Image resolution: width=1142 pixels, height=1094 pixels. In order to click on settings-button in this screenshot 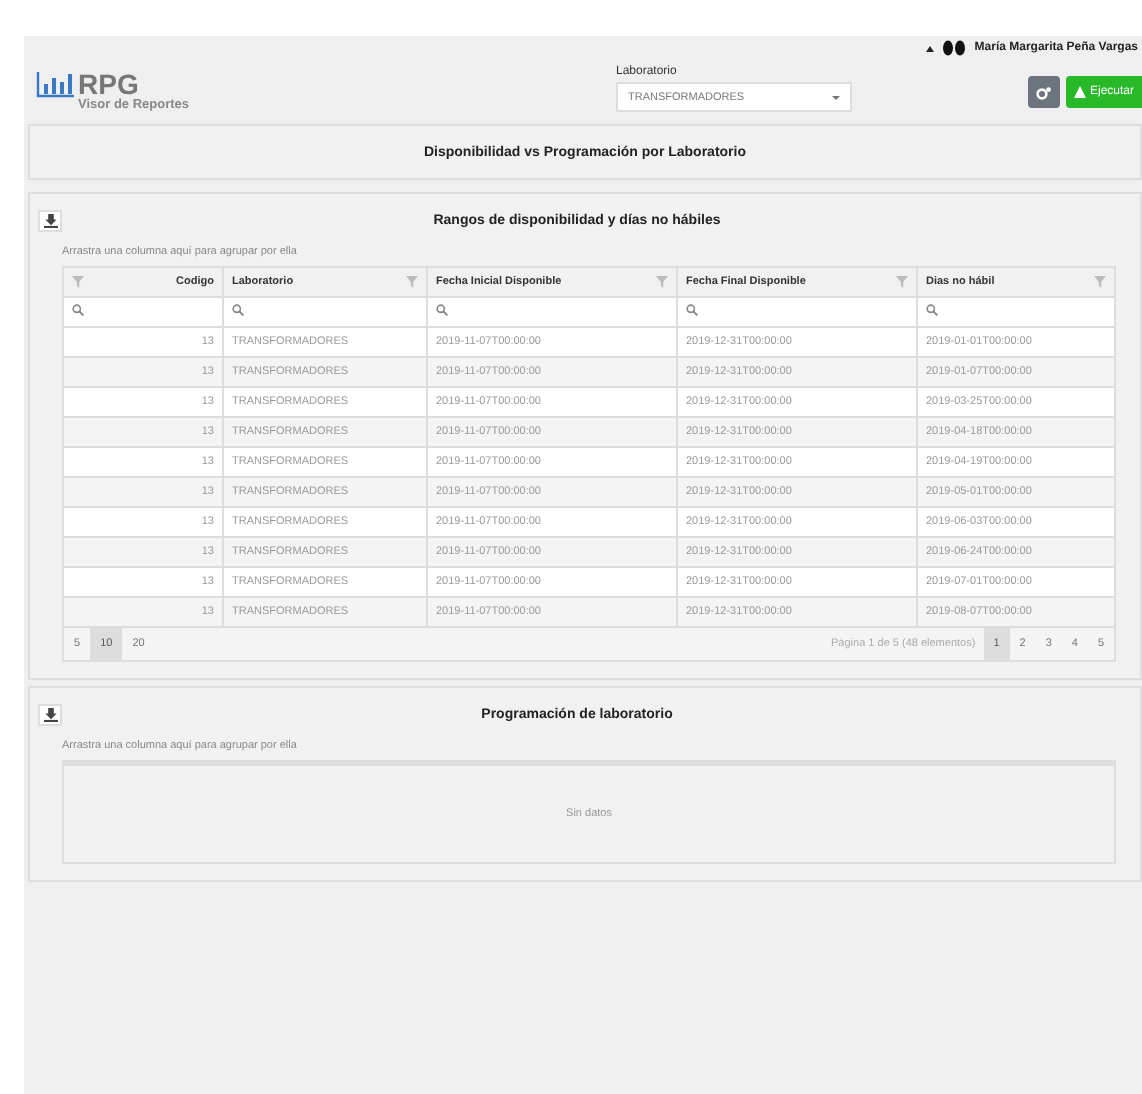, I will do `click(1043, 92)`.